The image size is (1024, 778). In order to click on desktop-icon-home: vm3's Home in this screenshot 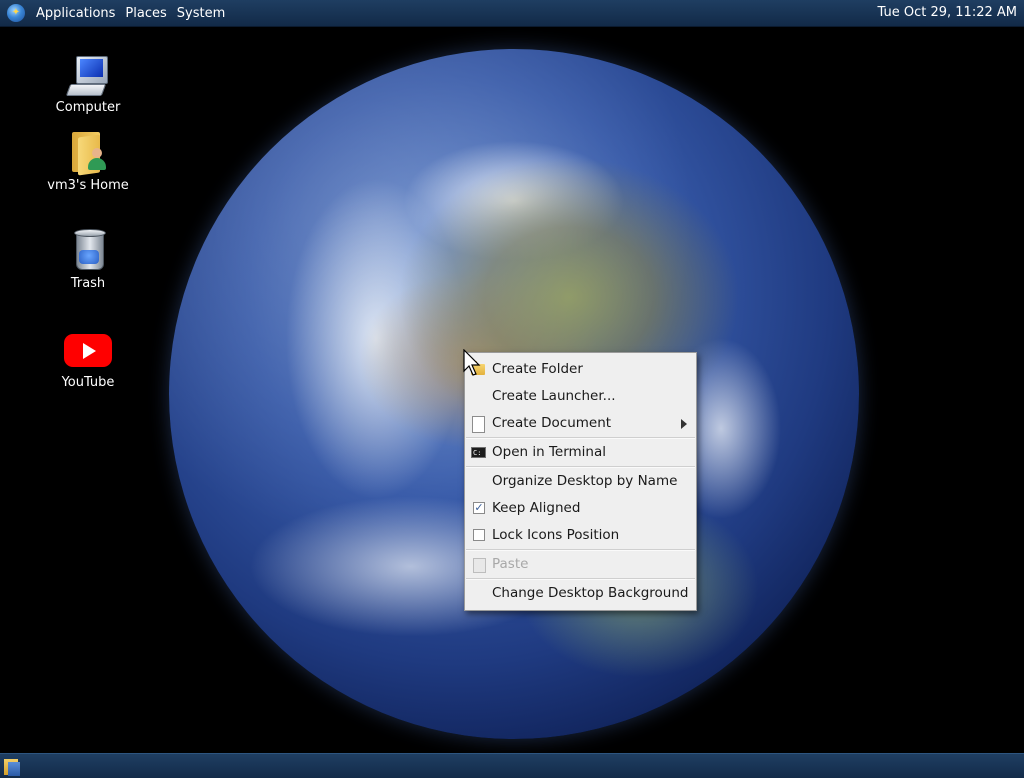, I will do `click(88, 161)`.